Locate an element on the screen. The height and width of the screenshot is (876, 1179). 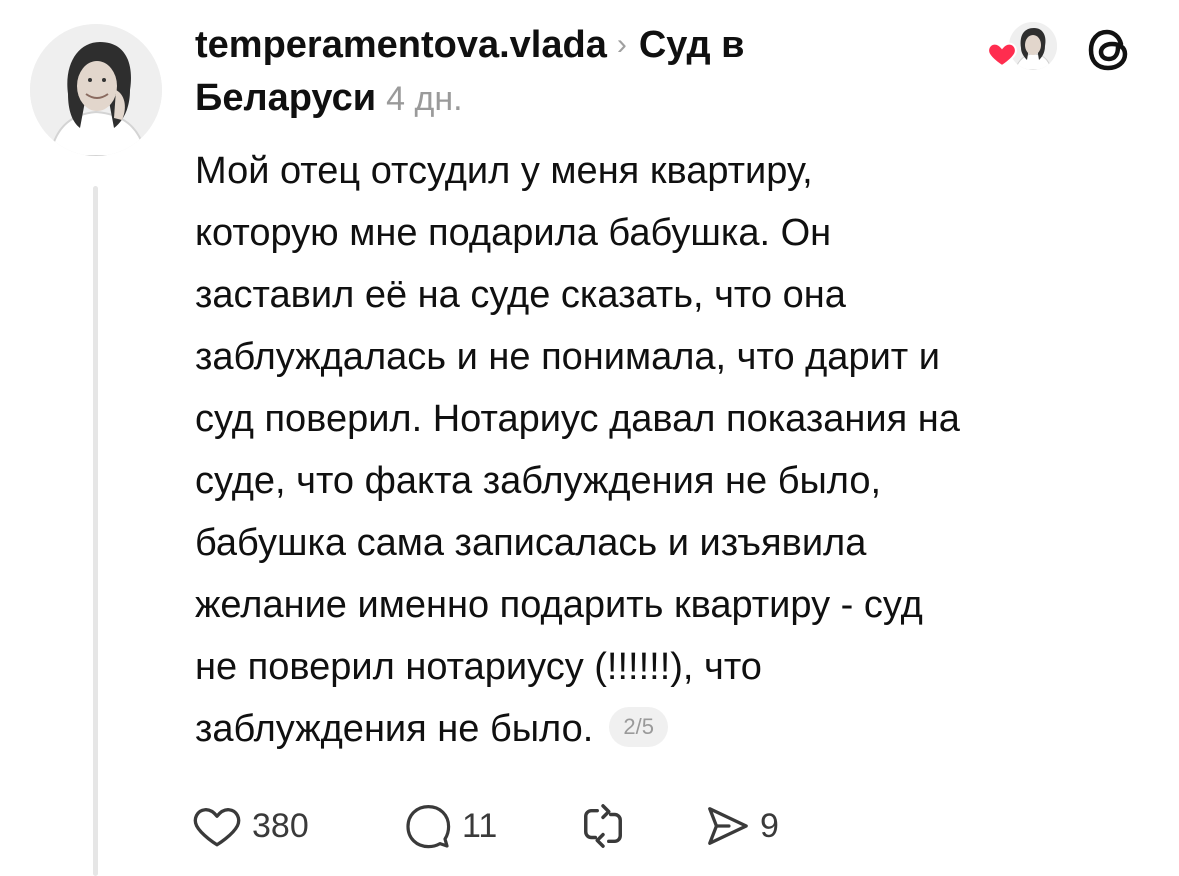
author-avatar is located at coordinates (96, 90).